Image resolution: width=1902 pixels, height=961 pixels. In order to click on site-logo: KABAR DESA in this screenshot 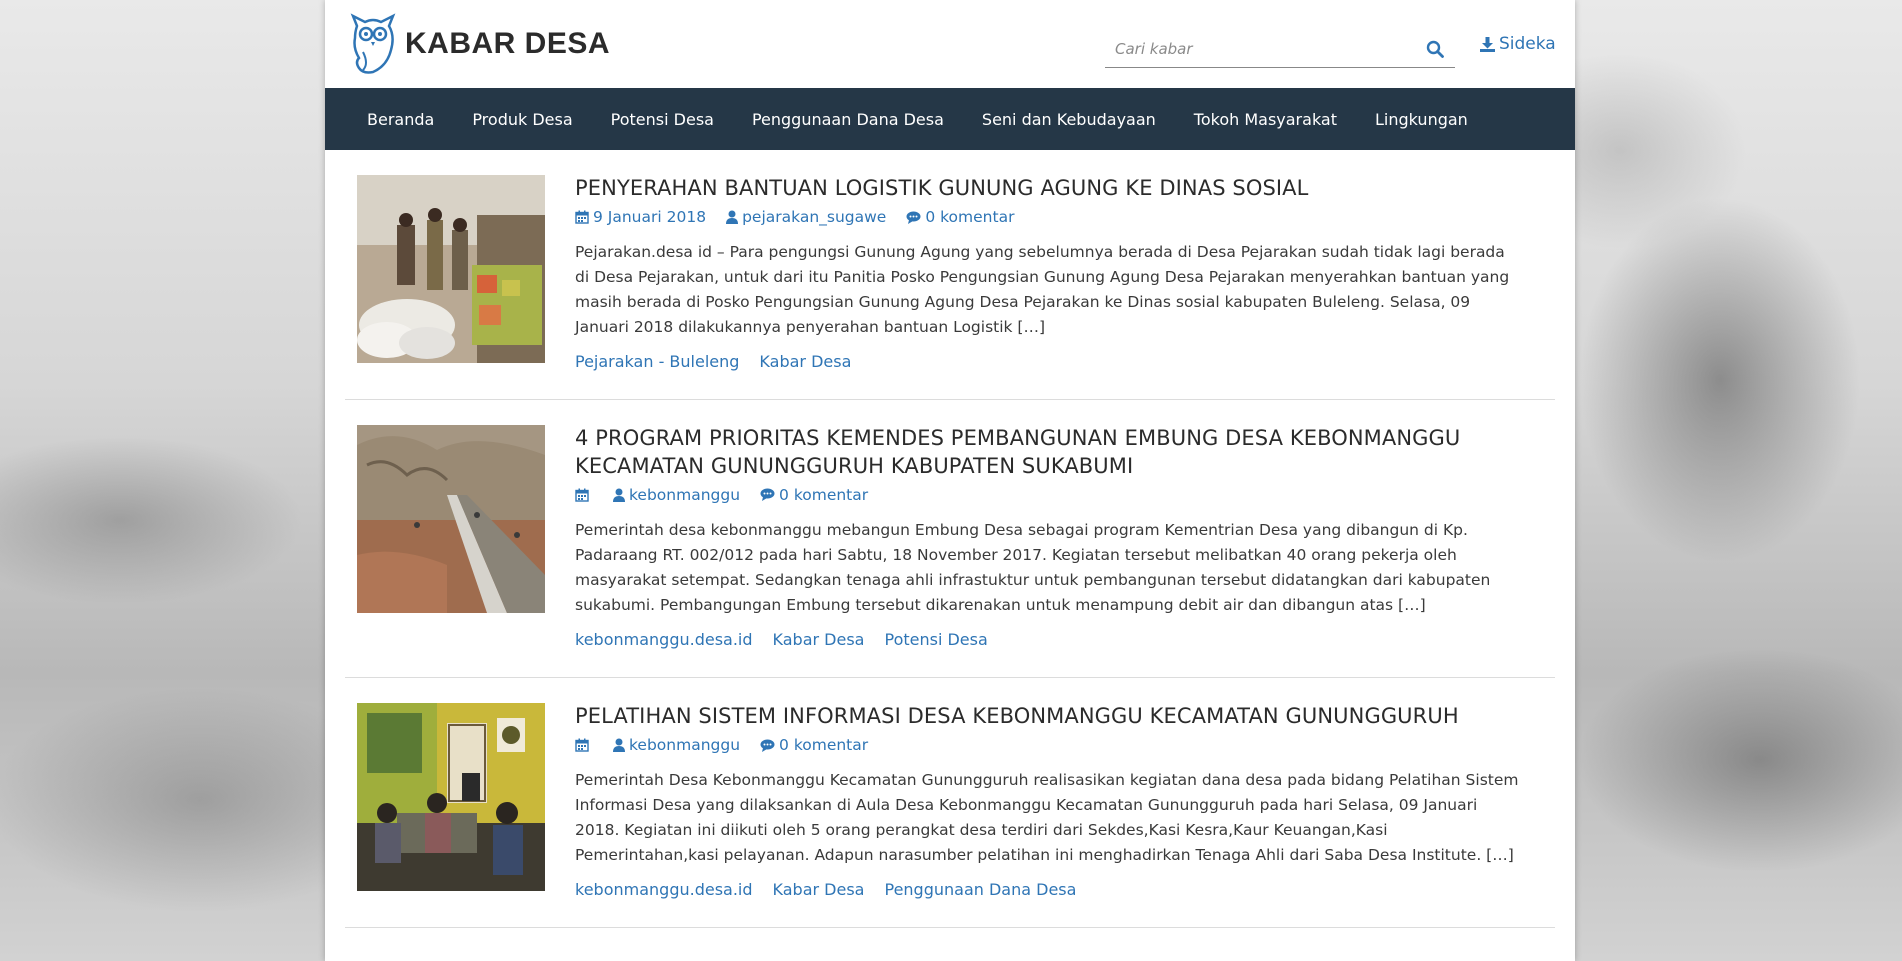, I will do `click(479, 44)`.